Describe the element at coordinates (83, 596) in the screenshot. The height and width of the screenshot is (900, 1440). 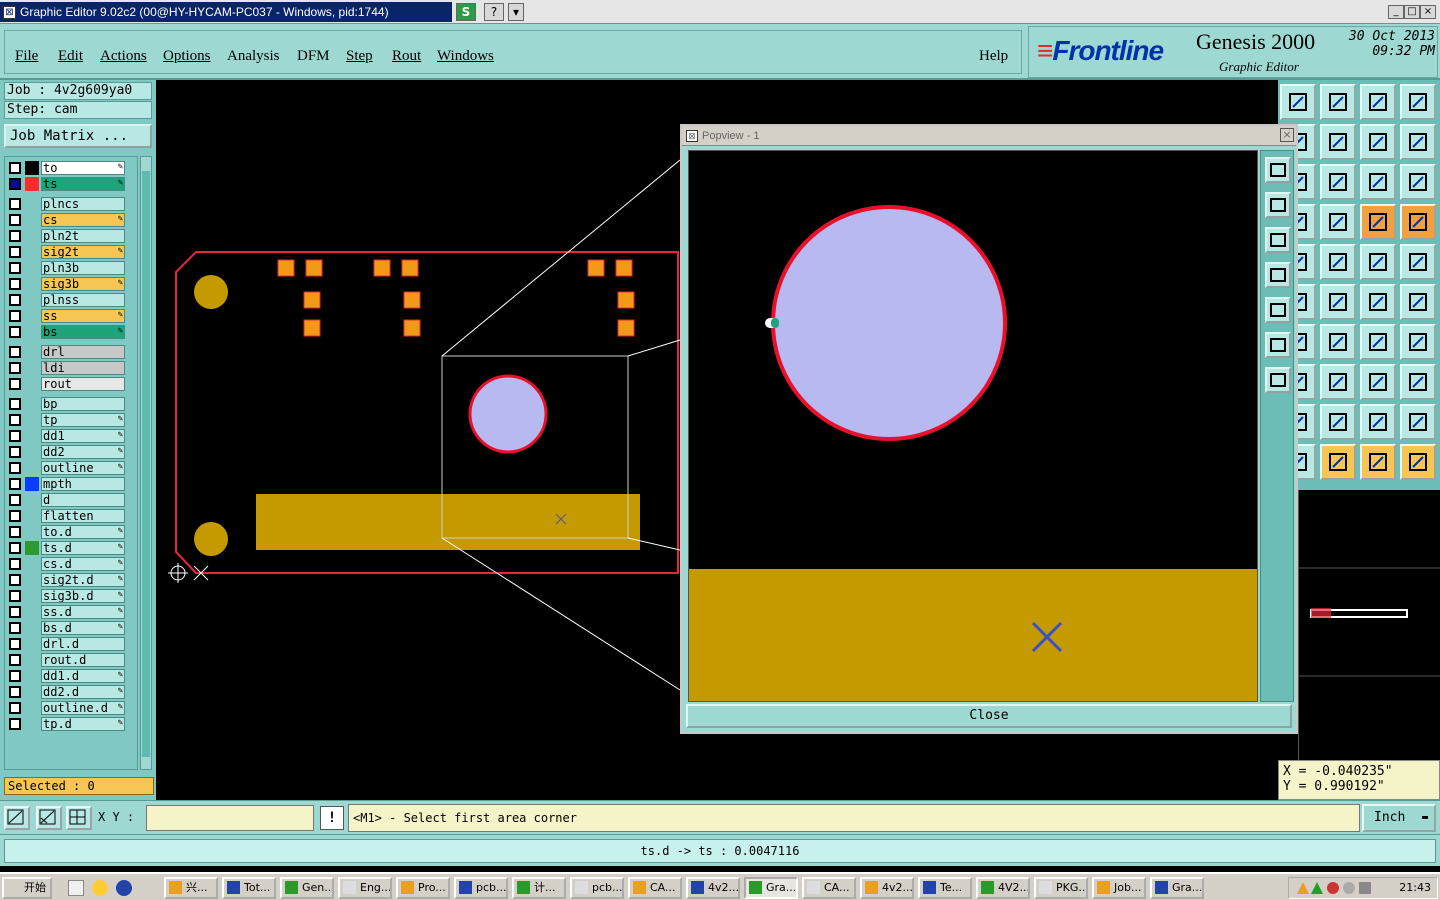
I see `layer-name: sig3b.d` at that location.